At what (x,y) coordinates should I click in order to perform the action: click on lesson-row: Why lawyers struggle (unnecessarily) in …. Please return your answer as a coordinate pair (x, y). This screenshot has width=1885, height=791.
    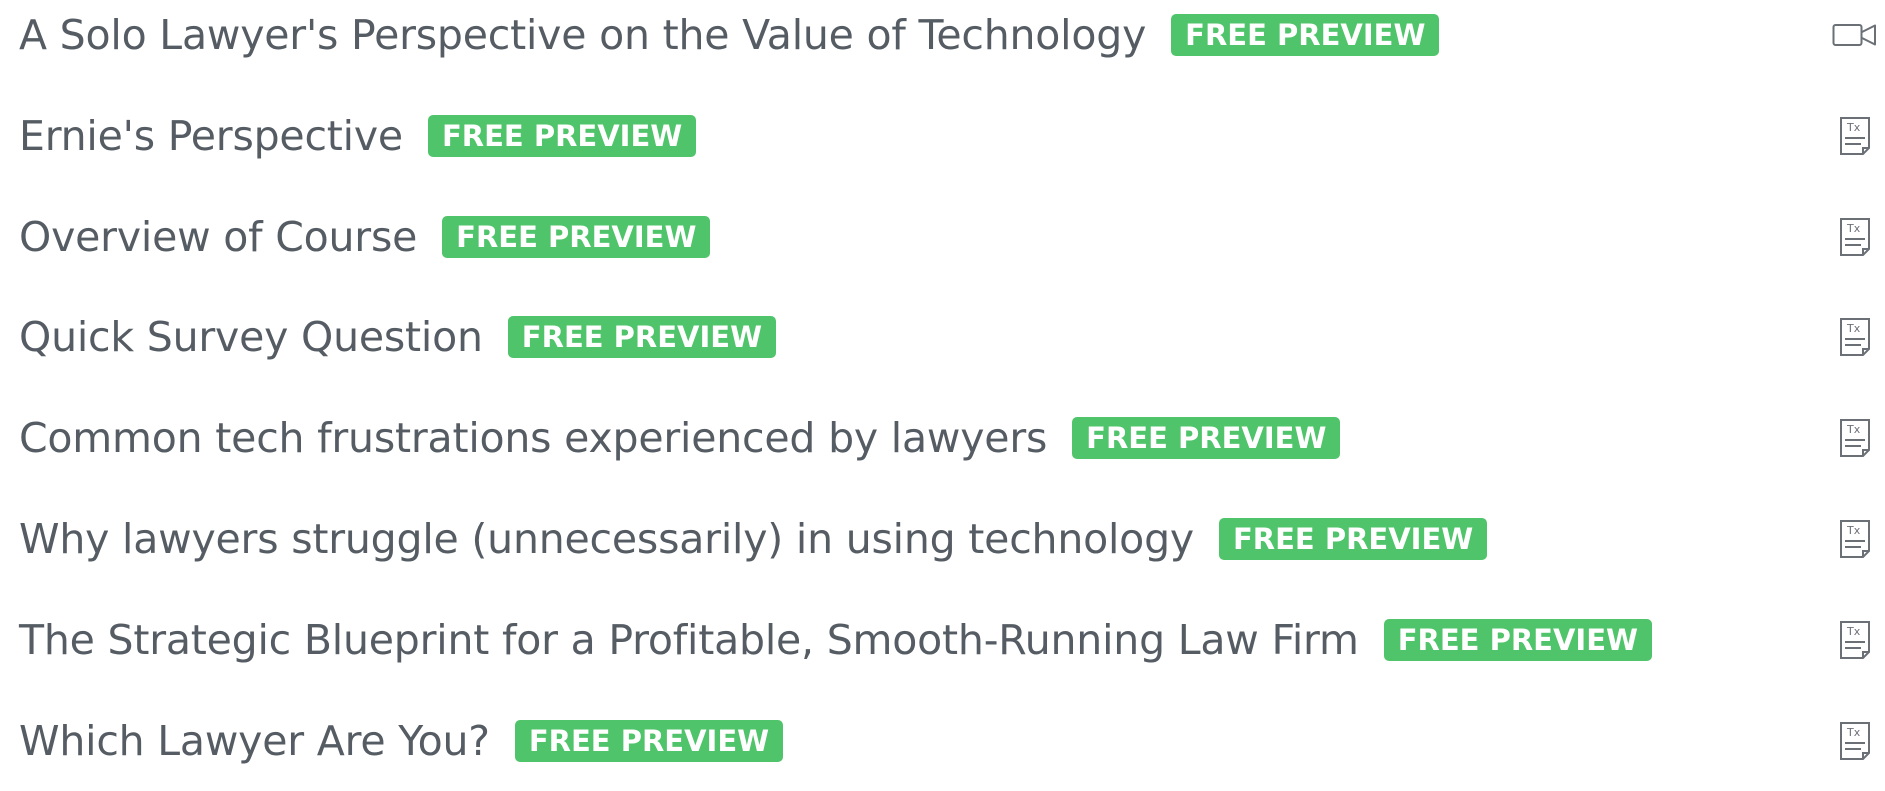
    Looking at the image, I should click on (942, 539).